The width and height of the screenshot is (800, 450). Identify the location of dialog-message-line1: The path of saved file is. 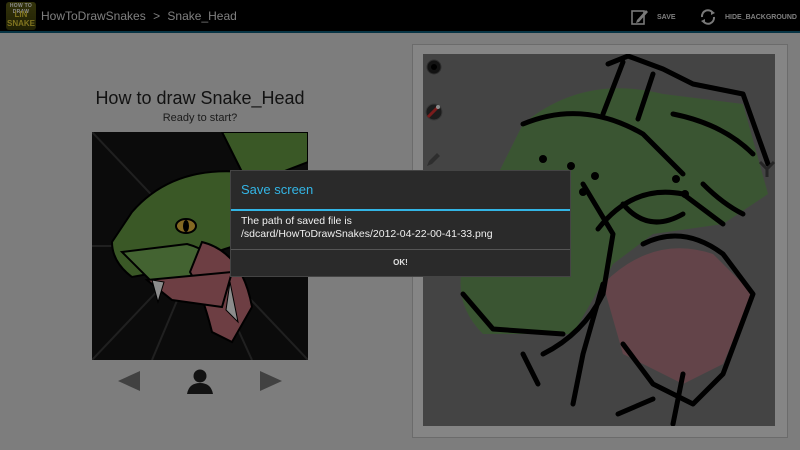
(296, 221).